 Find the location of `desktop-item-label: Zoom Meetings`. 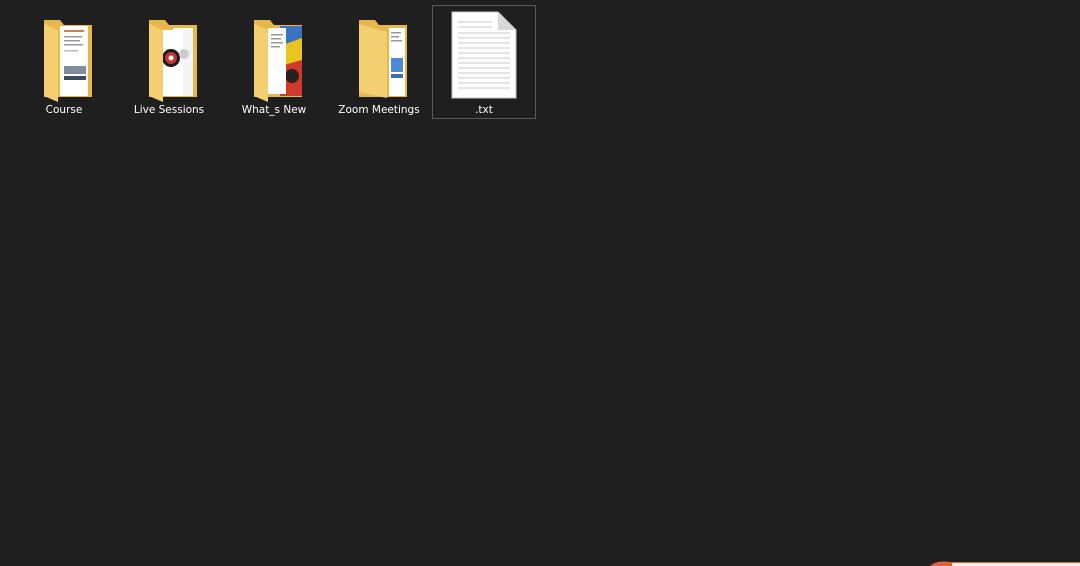

desktop-item-label: Zoom Meetings is located at coordinates (379, 110).